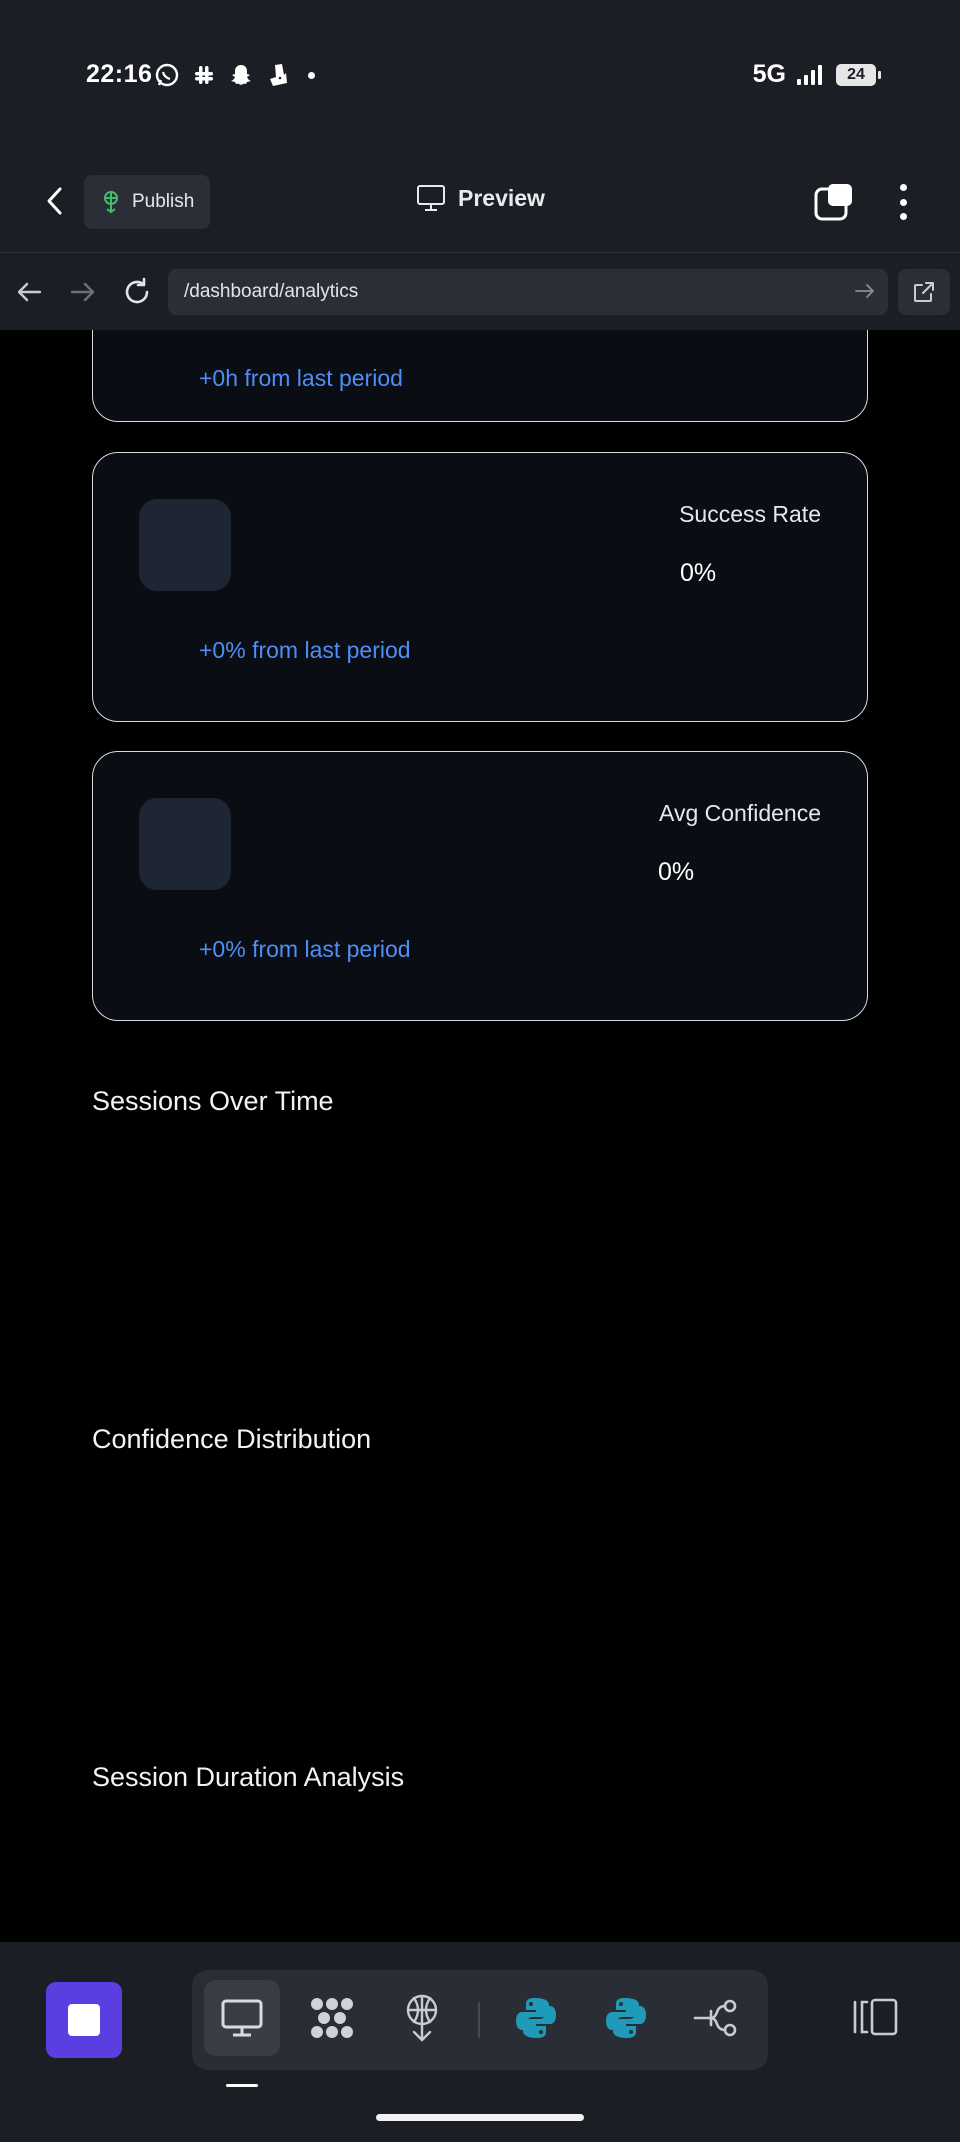 The width and height of the screenshot is (960, 2142). What do you see at coordinates (119, 74) in the screenshot?
I see `status-time: 22:16` at bounding box center [119, 74].